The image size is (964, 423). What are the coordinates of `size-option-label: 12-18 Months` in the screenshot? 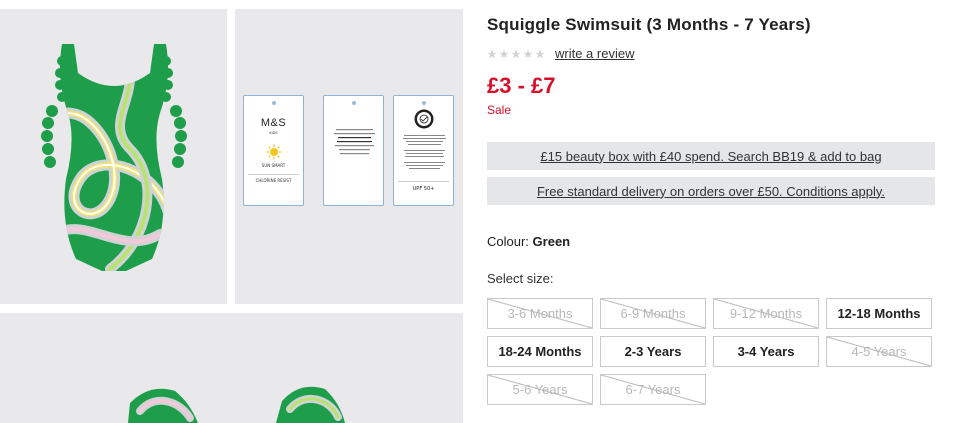 It's located at (879, 313).